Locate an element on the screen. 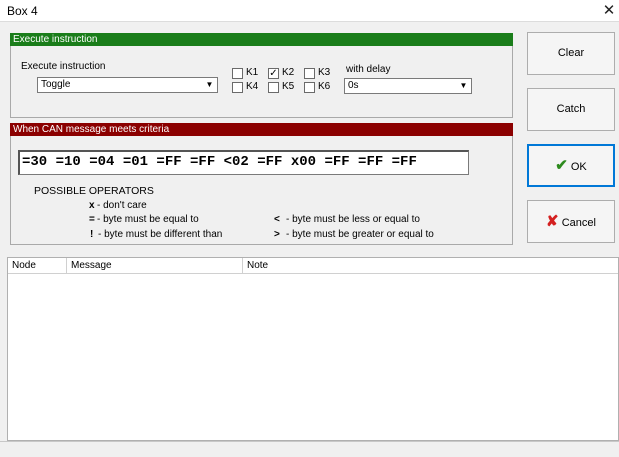 Image resolution: width=619 pixels, height=457 pixels. ok-label: OK is located at coordinates (578, 167).